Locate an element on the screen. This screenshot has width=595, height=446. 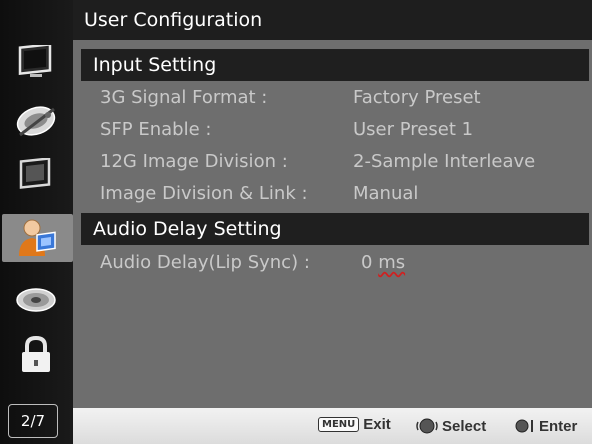
setting-value: 2-Sample Interleave is located at coordinates (444, 161).